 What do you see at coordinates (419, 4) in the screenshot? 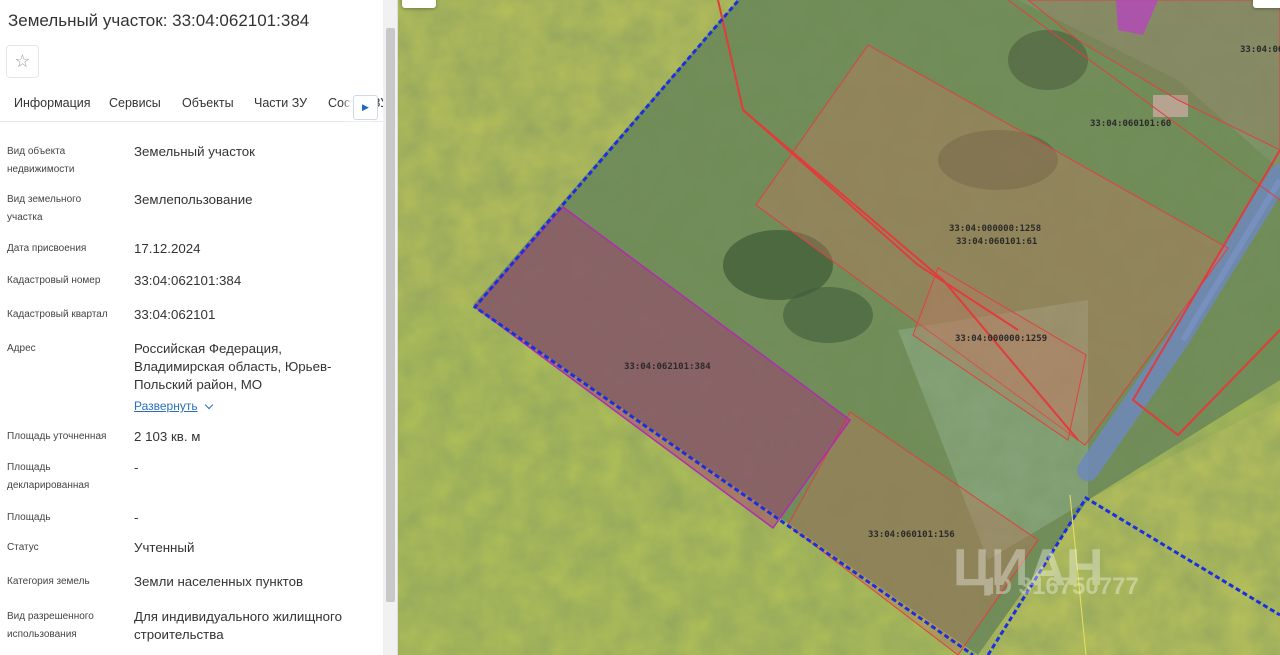
I see `map-zoom-button` at bounding box center [419, 4].